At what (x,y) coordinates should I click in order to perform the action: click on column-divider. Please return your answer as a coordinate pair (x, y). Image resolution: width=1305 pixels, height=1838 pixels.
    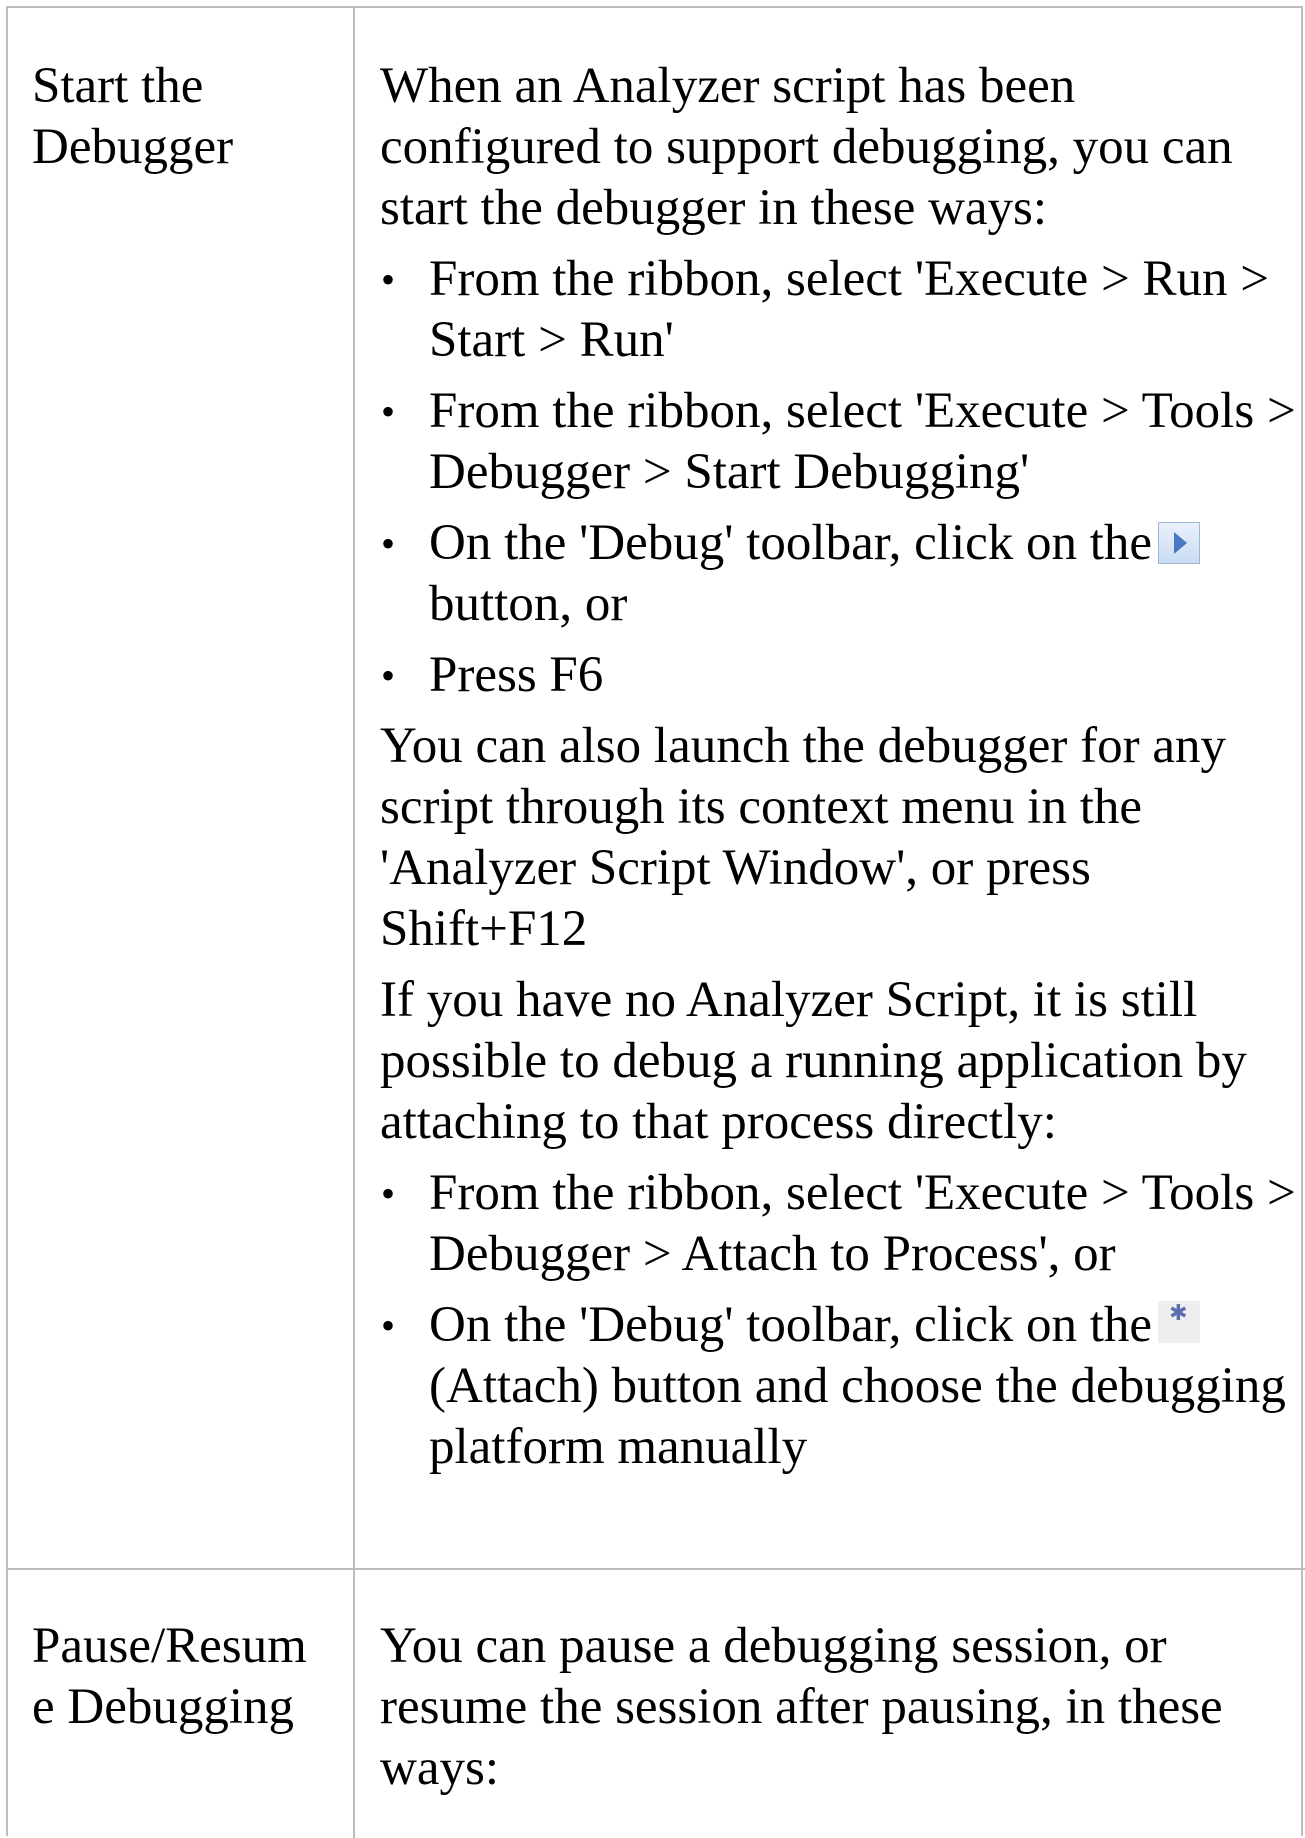
    Looking at the image, I should click on (354, 923).